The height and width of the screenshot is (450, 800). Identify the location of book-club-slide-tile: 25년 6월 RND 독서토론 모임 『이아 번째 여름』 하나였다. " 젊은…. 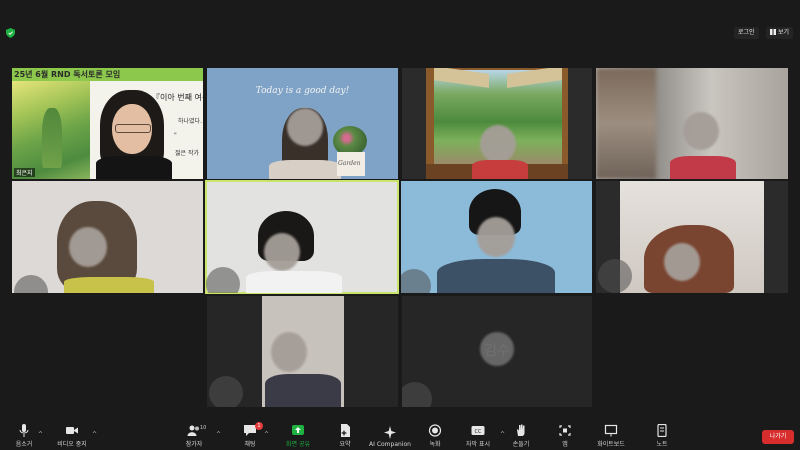
(107, 123).